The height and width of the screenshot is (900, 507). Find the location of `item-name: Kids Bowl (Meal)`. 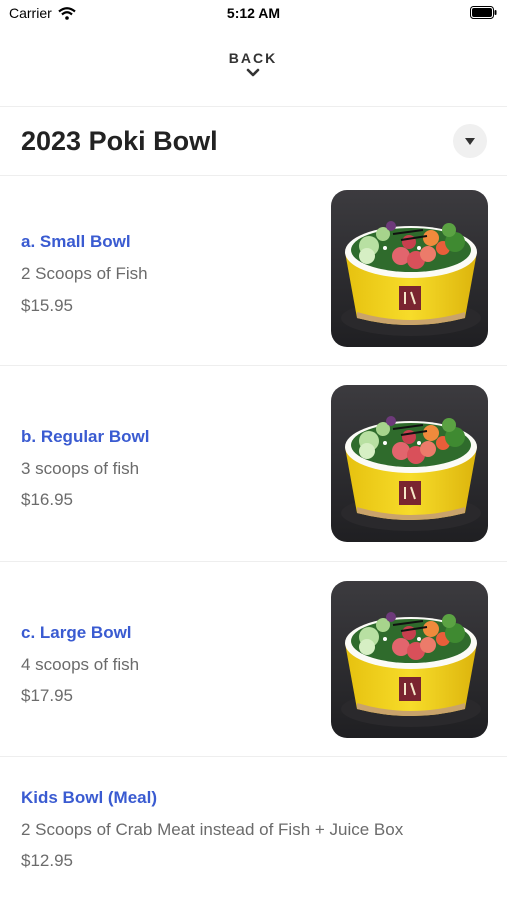

item-name: Kids Bowl (Meal) is located at coordinates (89, 797).